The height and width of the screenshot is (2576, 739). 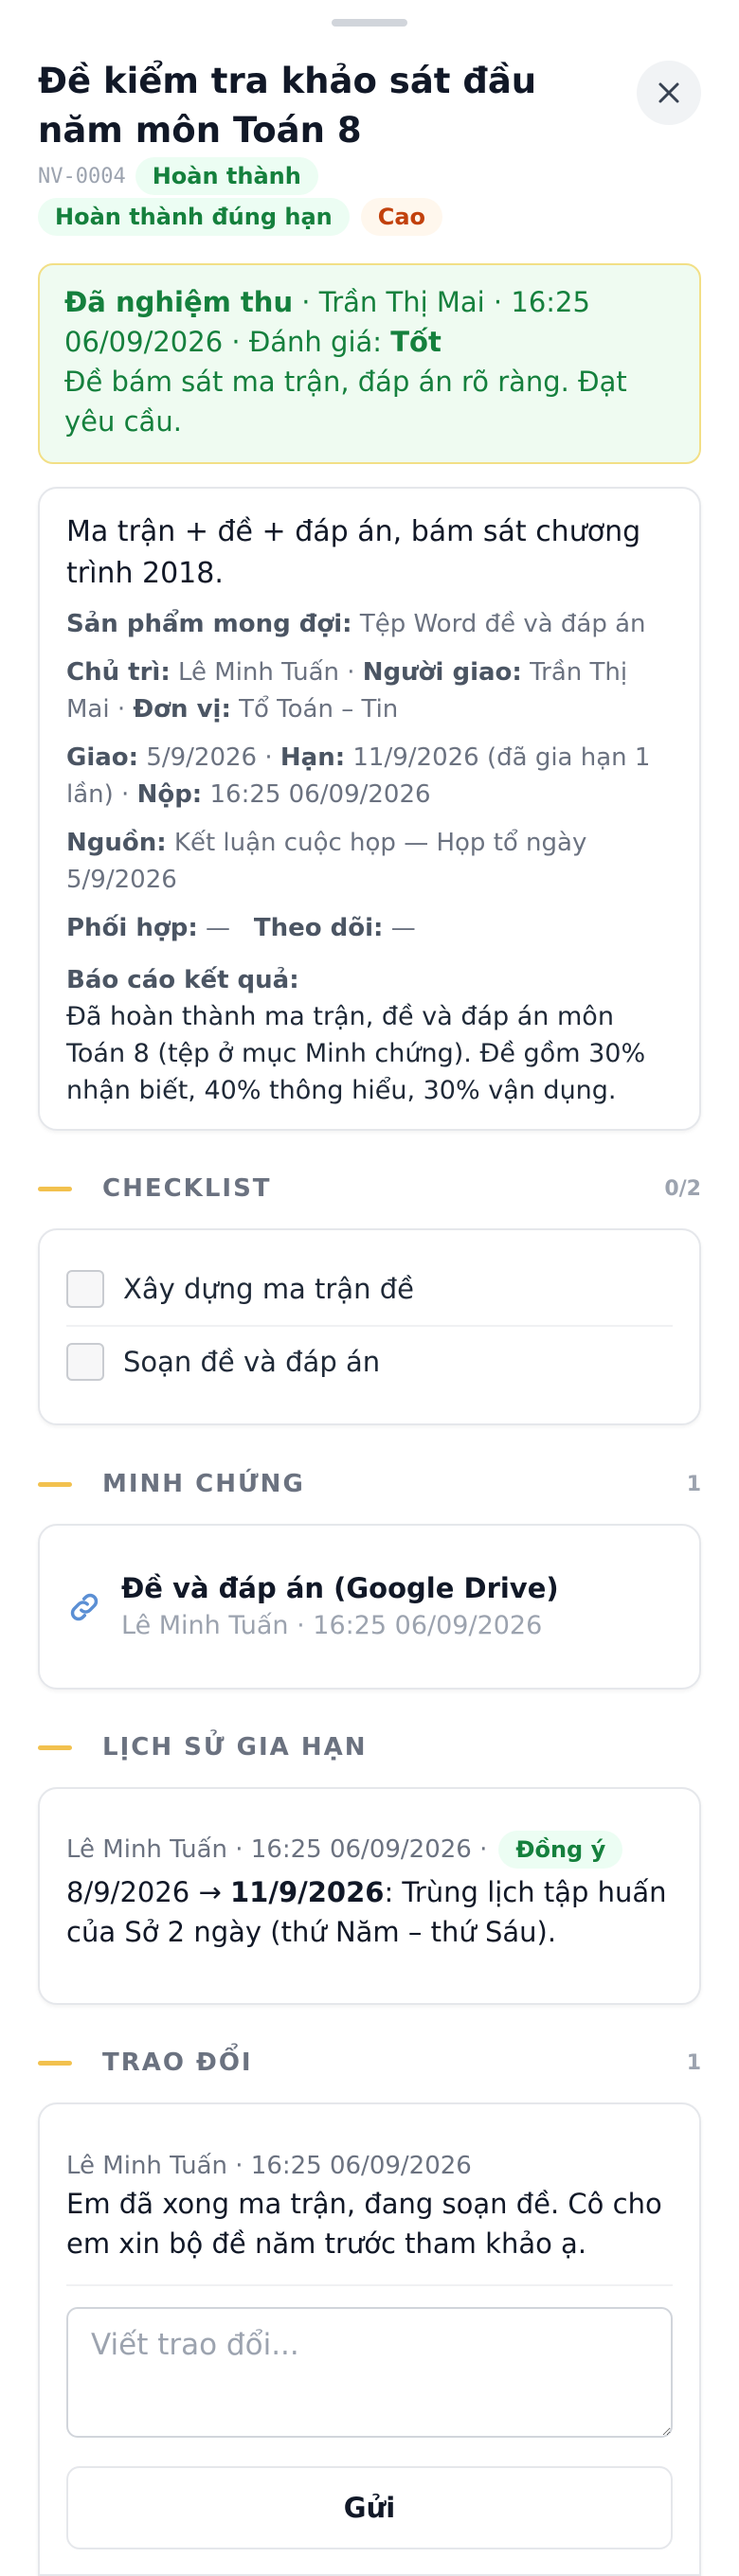 I want to click on send-button: Gửi, so click(x=369, y=2507).